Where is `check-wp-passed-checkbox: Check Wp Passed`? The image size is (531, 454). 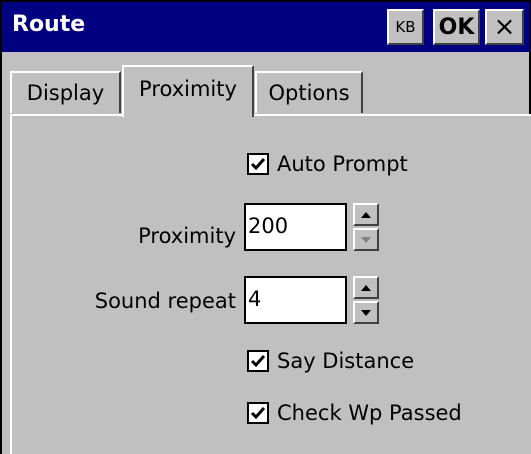 check-wp-passed-checkbox: Check Wp Passed is located at coordinates (354, 413).